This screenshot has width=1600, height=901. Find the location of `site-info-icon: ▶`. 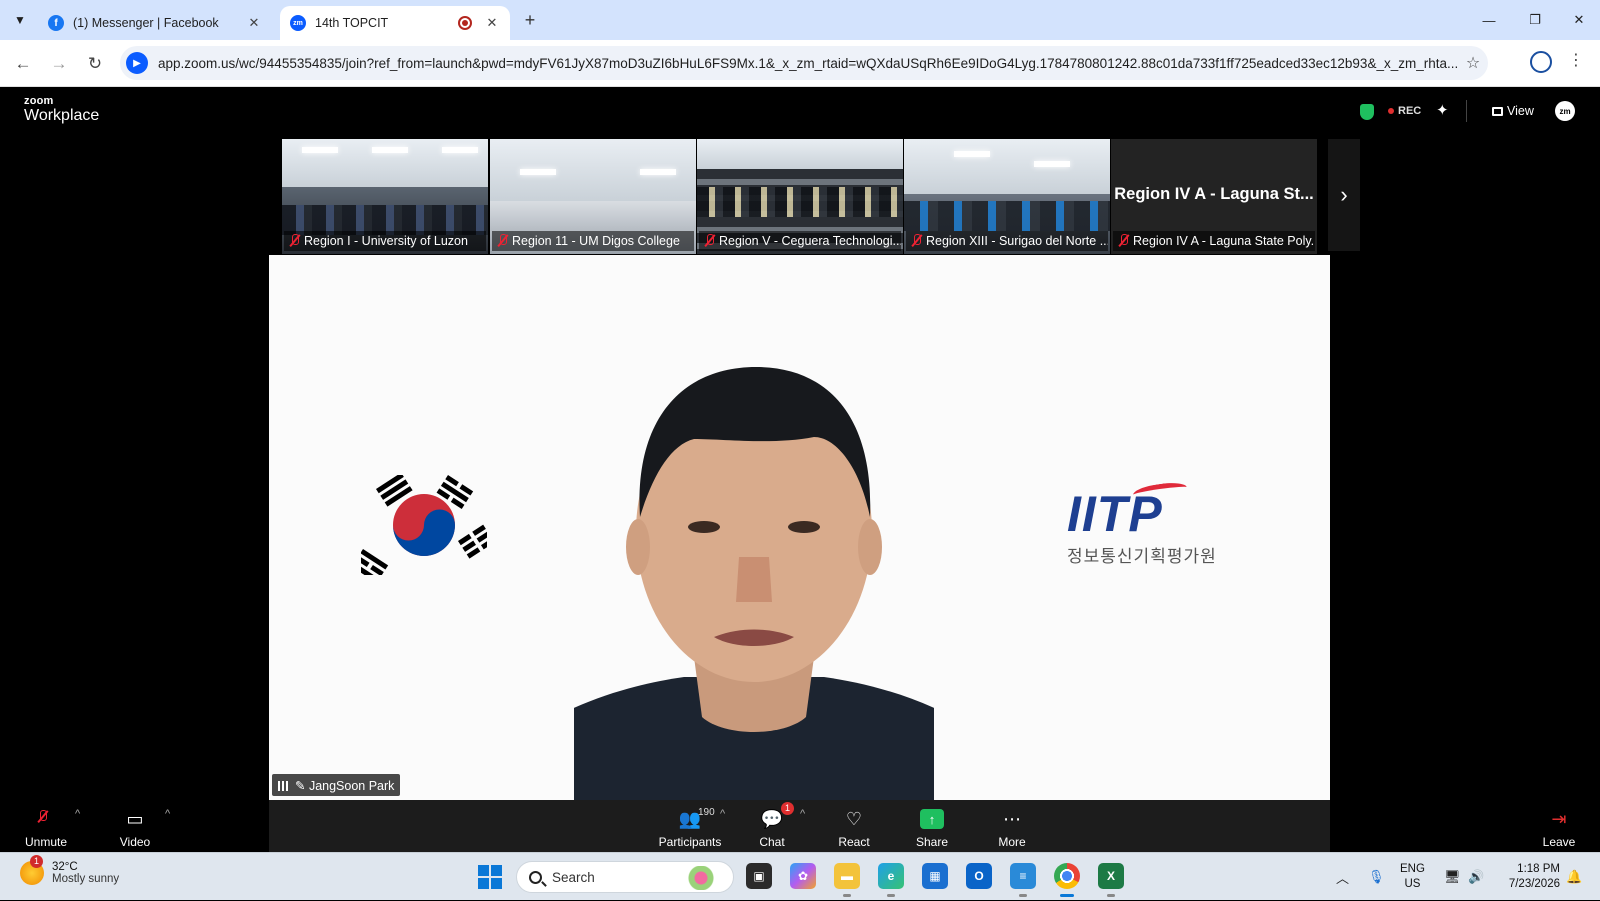

site-info-icon: ▶ is located at coordinates (137, 63).